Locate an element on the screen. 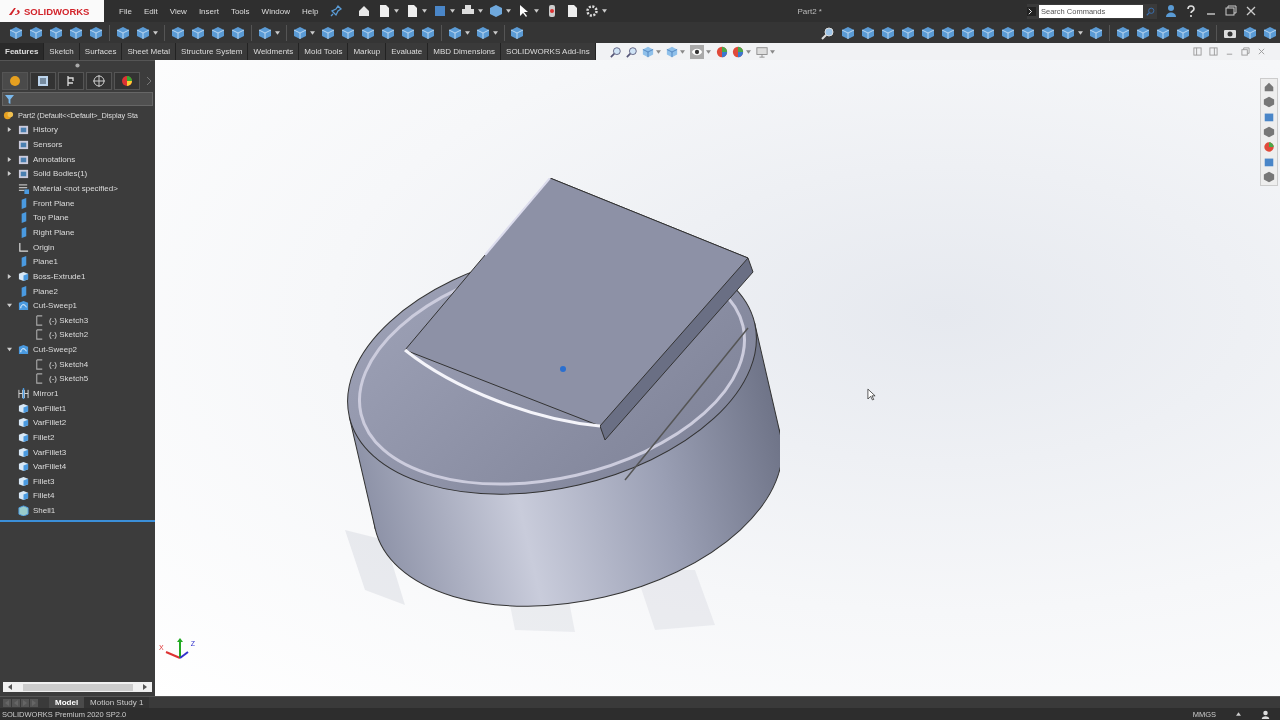 Image resolution: width=1280 pixels, height=720 pixels. menu-item: Tools is located at coordinates (240, 11).